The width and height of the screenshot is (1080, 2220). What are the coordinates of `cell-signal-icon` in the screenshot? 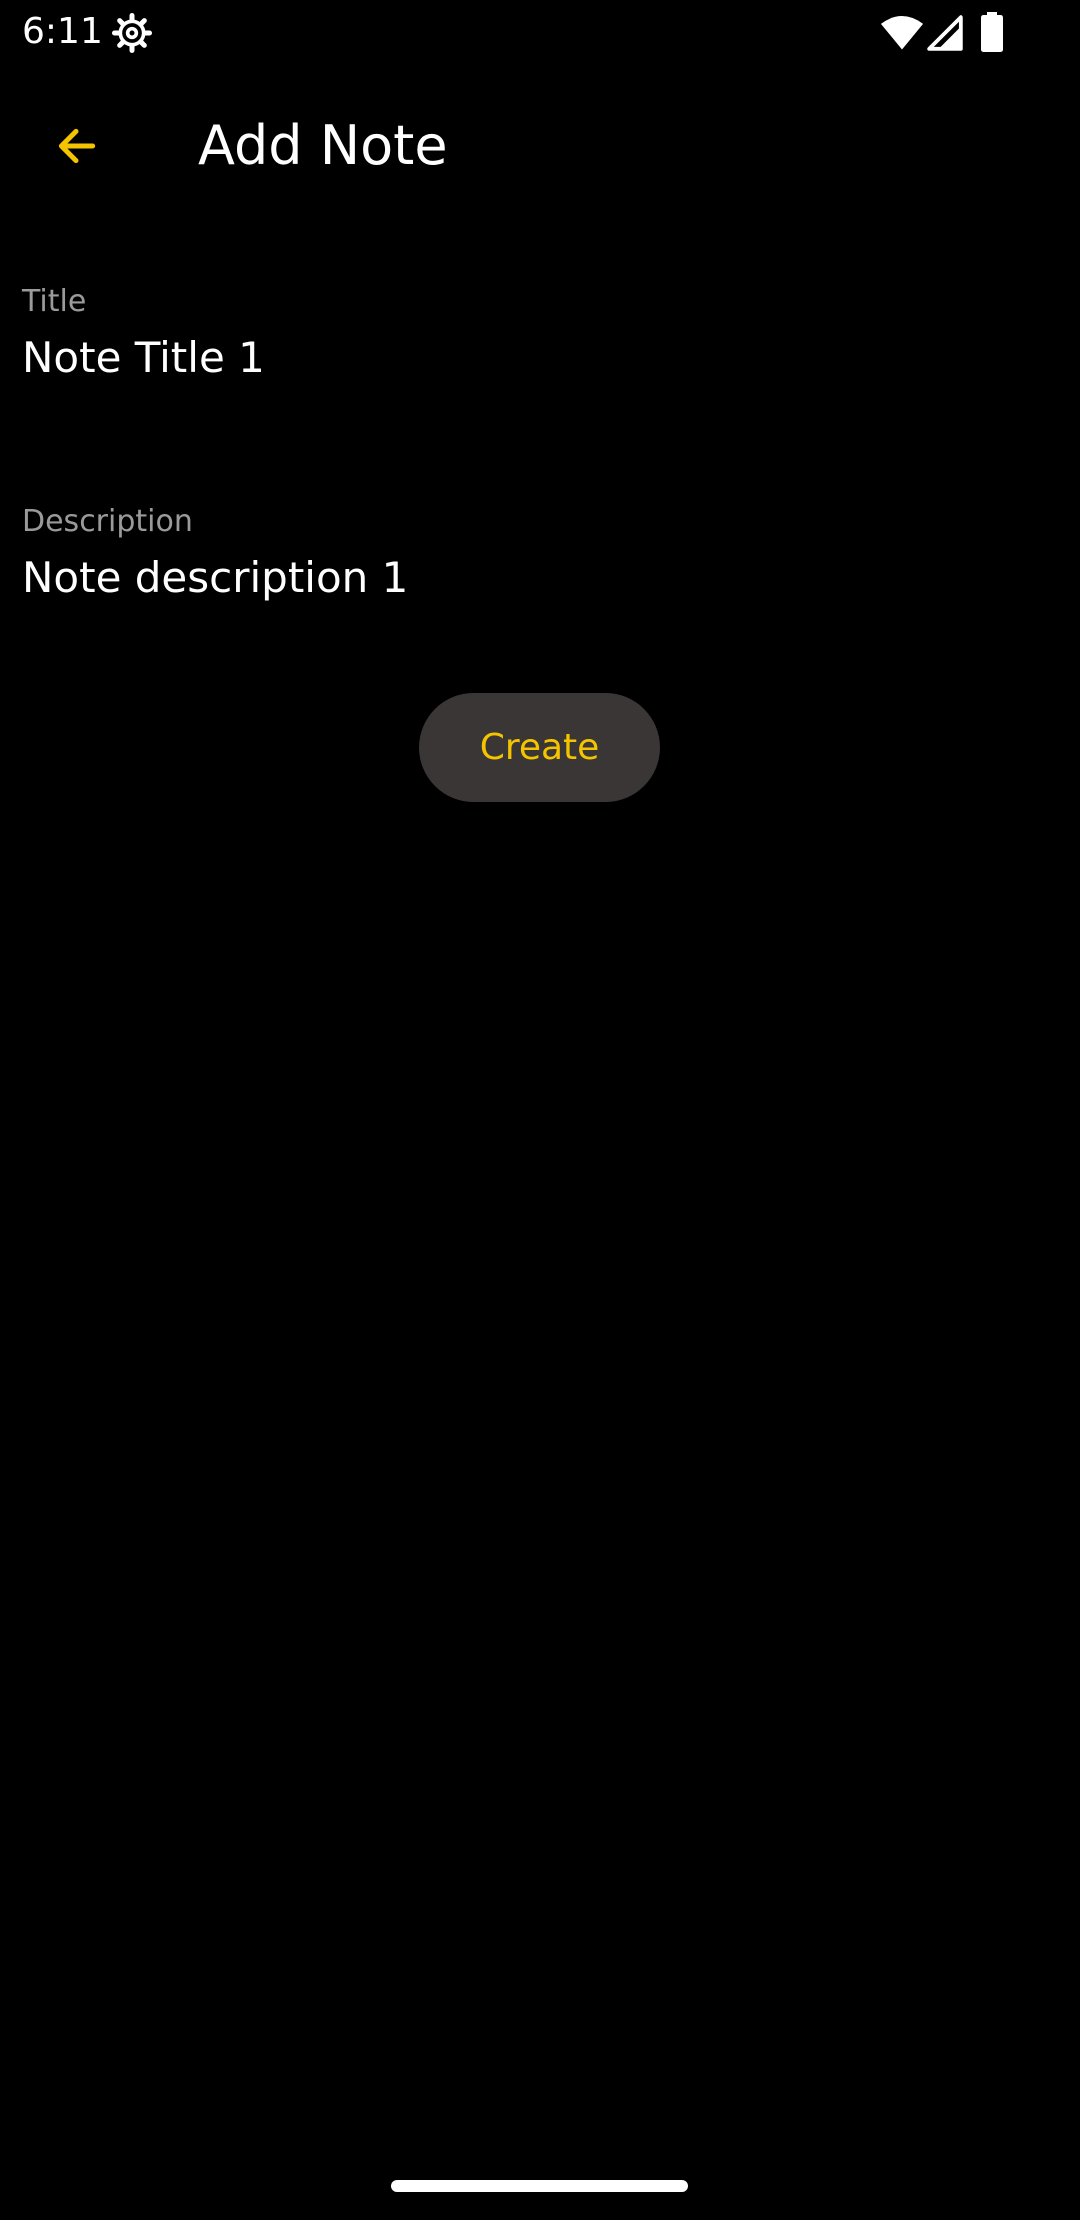 It's located at (945, 33).